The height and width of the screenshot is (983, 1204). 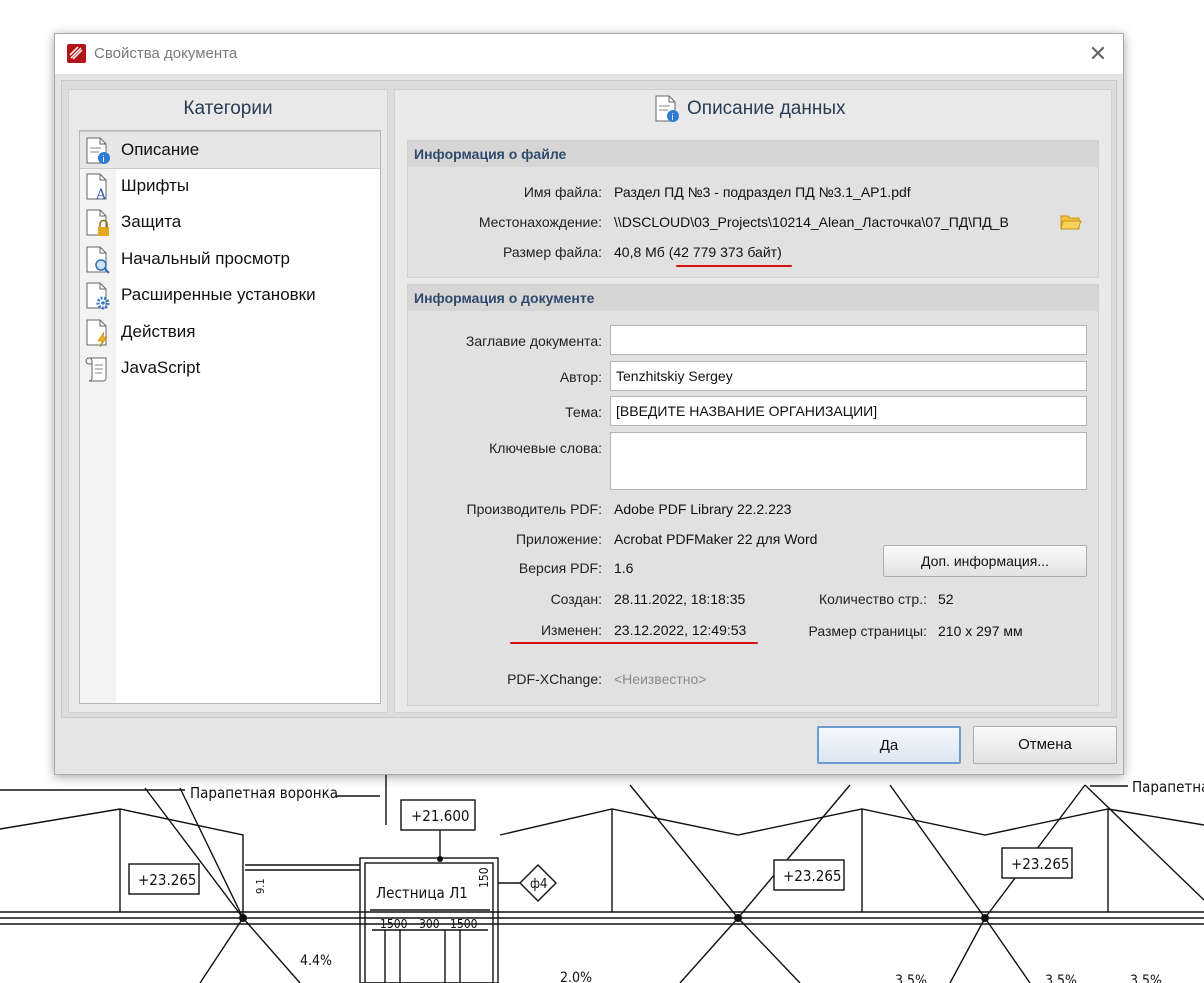 I want to click on producer-value: Adobe PDF Library 22.2.223, so click(x=703, y=509).